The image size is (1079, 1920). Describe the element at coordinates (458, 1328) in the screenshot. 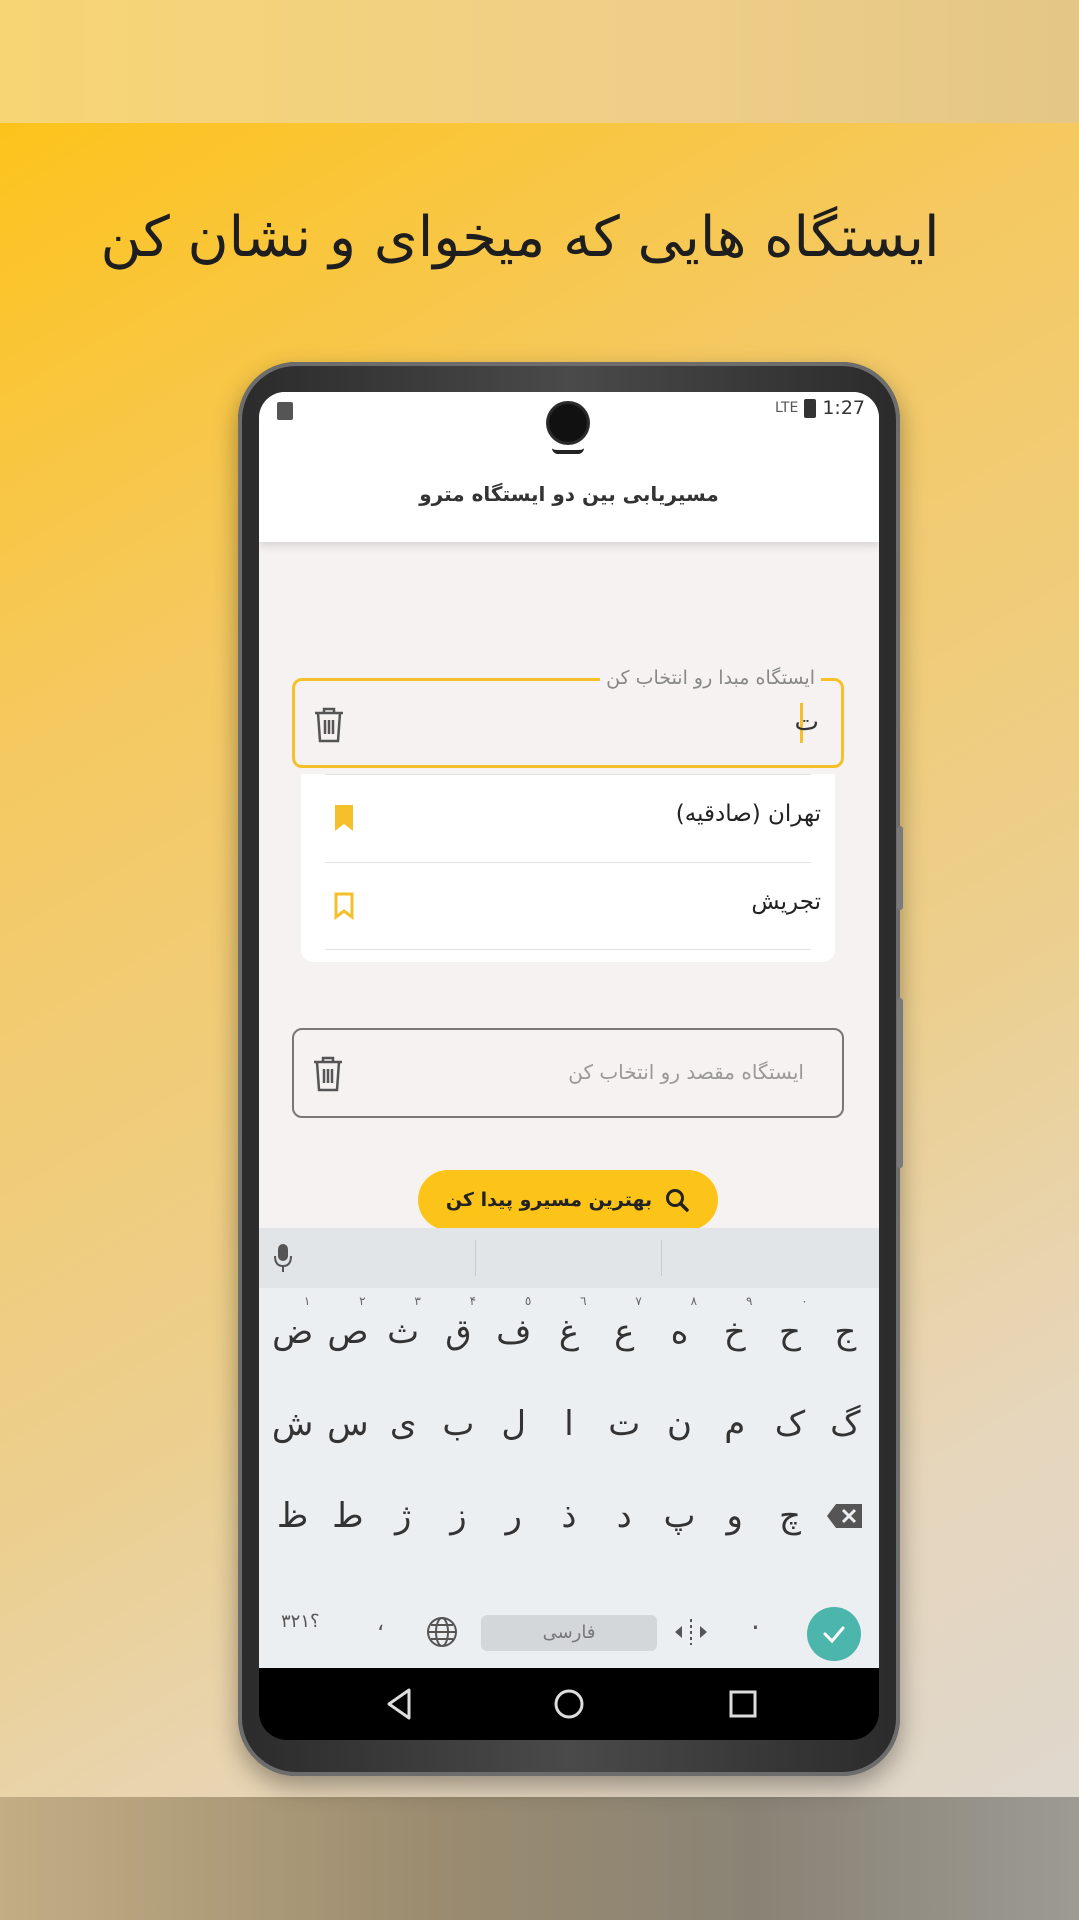

I see `keyboard-key: ۴ق` at that location.